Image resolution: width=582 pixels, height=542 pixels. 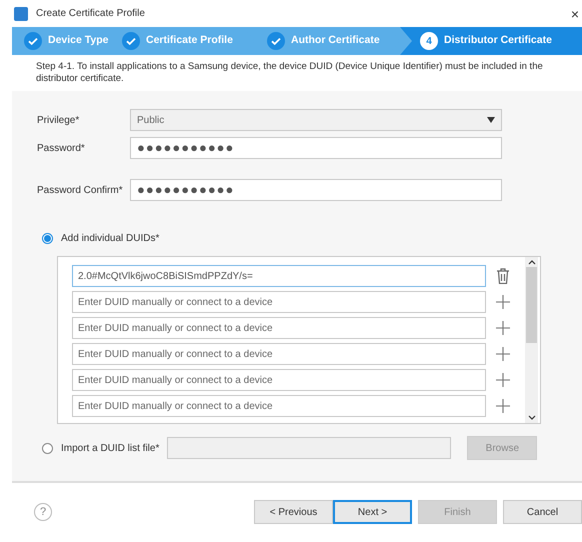 What do you see at coordinates (429, 41) in the screenshot?
I see `step-number: 4` at bounding box center [429, 41].